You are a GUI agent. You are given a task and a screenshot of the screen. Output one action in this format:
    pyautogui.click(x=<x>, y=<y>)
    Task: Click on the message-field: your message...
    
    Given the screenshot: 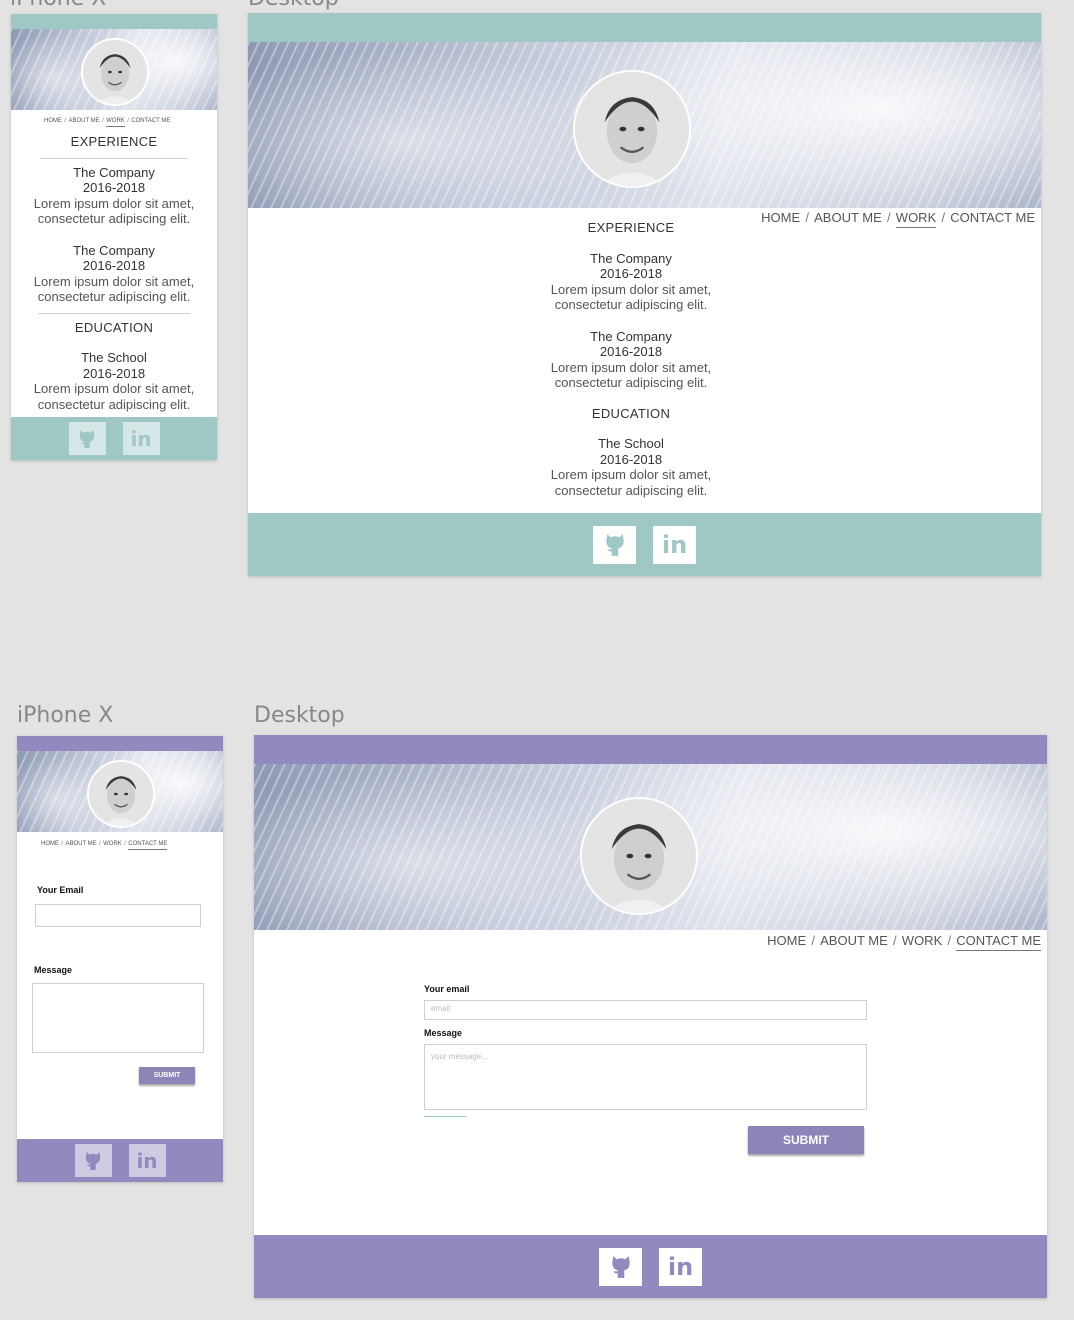 What is the action you would take?
    pyautogui.click(x=645, y=1077)
    